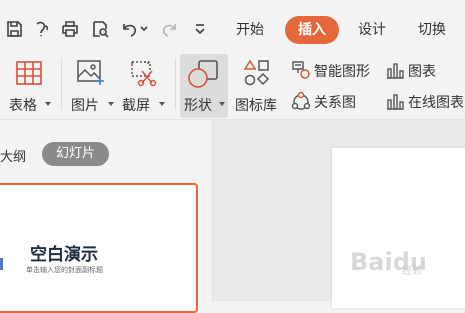  I want to click on icon-library-label: 图标库, so click(256, 106).